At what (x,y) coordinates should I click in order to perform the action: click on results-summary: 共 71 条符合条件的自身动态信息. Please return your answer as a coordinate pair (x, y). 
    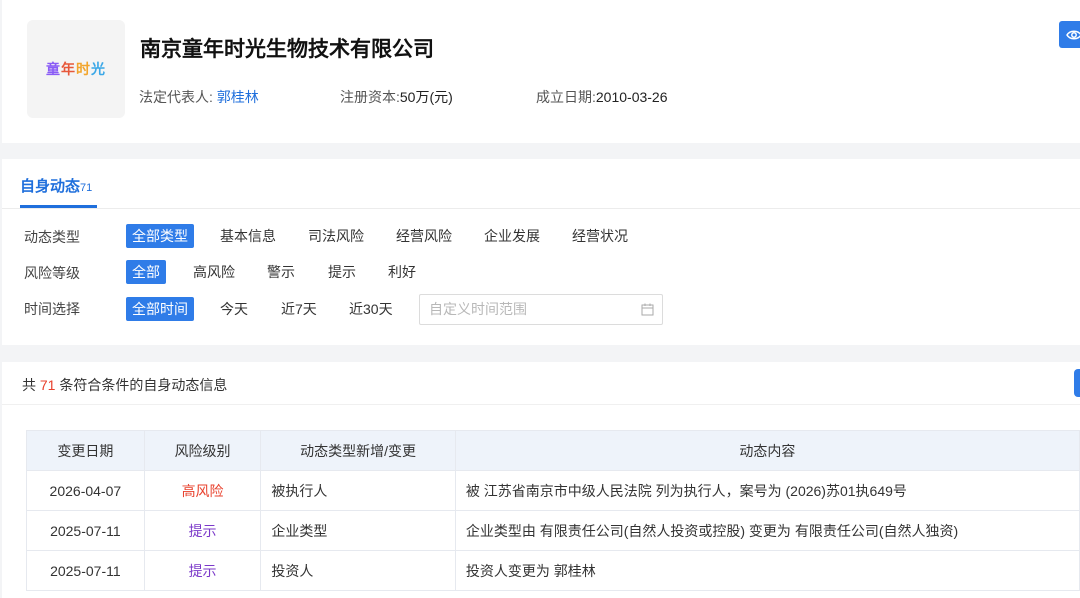
    Looking at the image, I should click on (124, 385).